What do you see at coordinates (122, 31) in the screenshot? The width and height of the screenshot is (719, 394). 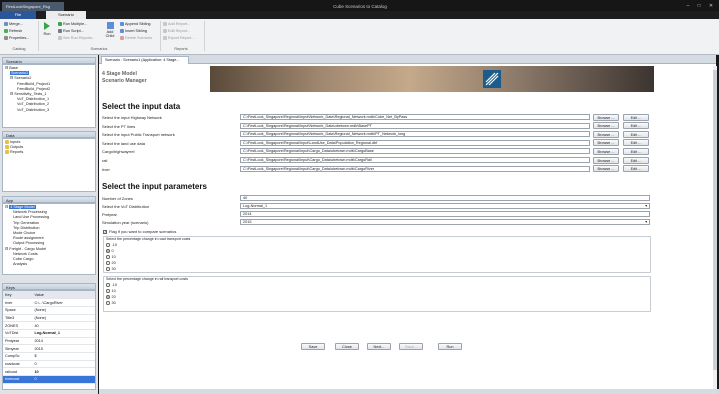 I see `insert-icon` at bounding box center [122, 31].